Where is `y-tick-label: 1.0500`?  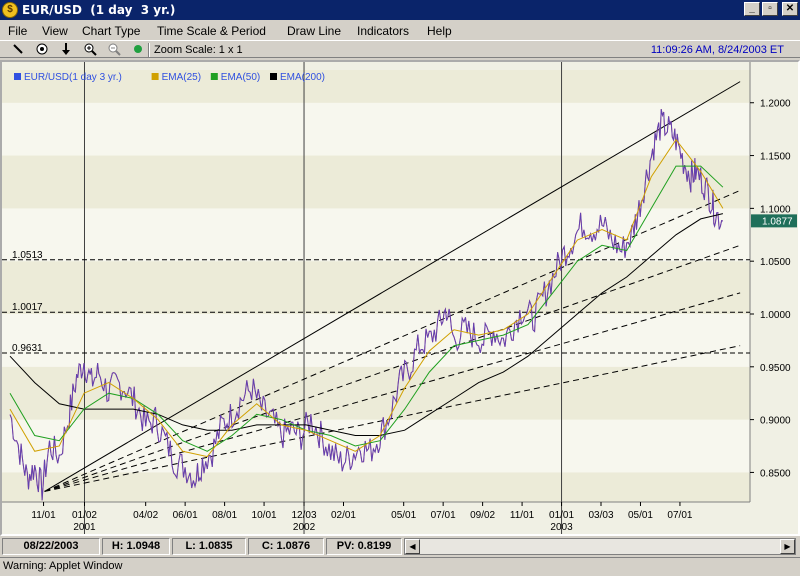 y-tick-label: 1.0500 is located at coordinates (775, 262).